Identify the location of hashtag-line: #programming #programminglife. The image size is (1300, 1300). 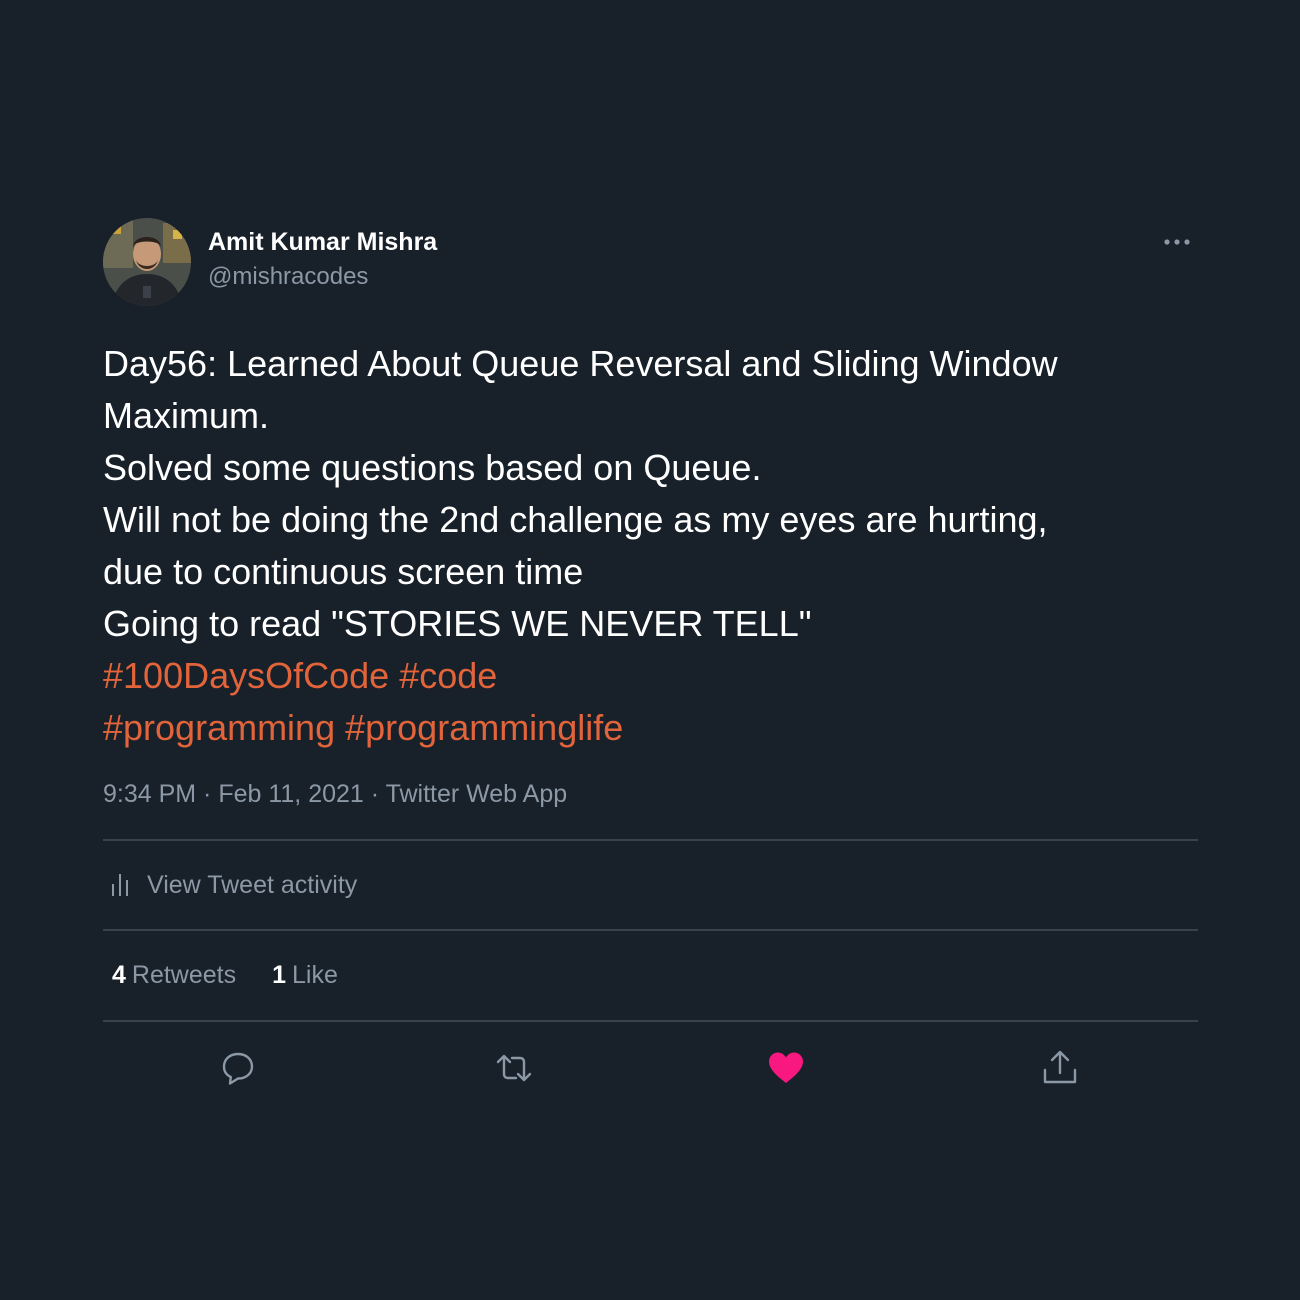
(650, 728).